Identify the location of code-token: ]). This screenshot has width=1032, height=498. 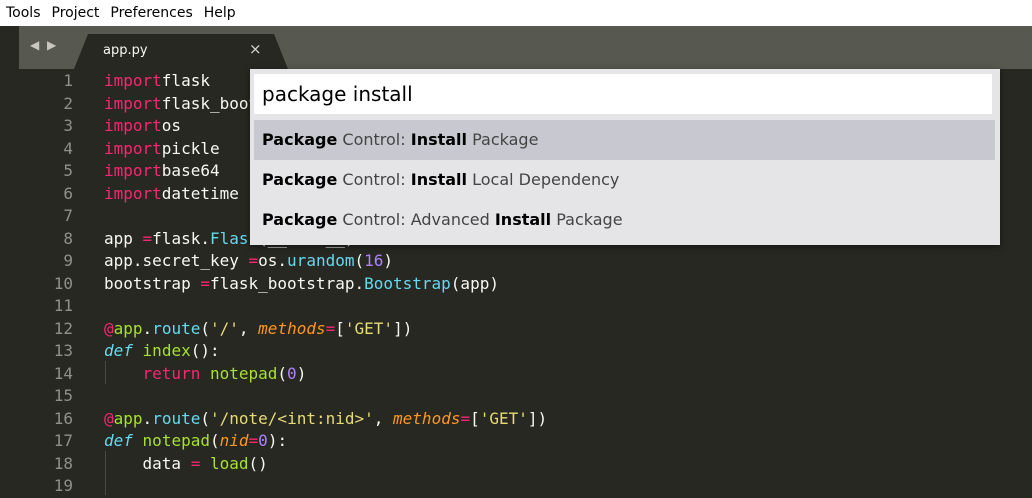
(537, 418).